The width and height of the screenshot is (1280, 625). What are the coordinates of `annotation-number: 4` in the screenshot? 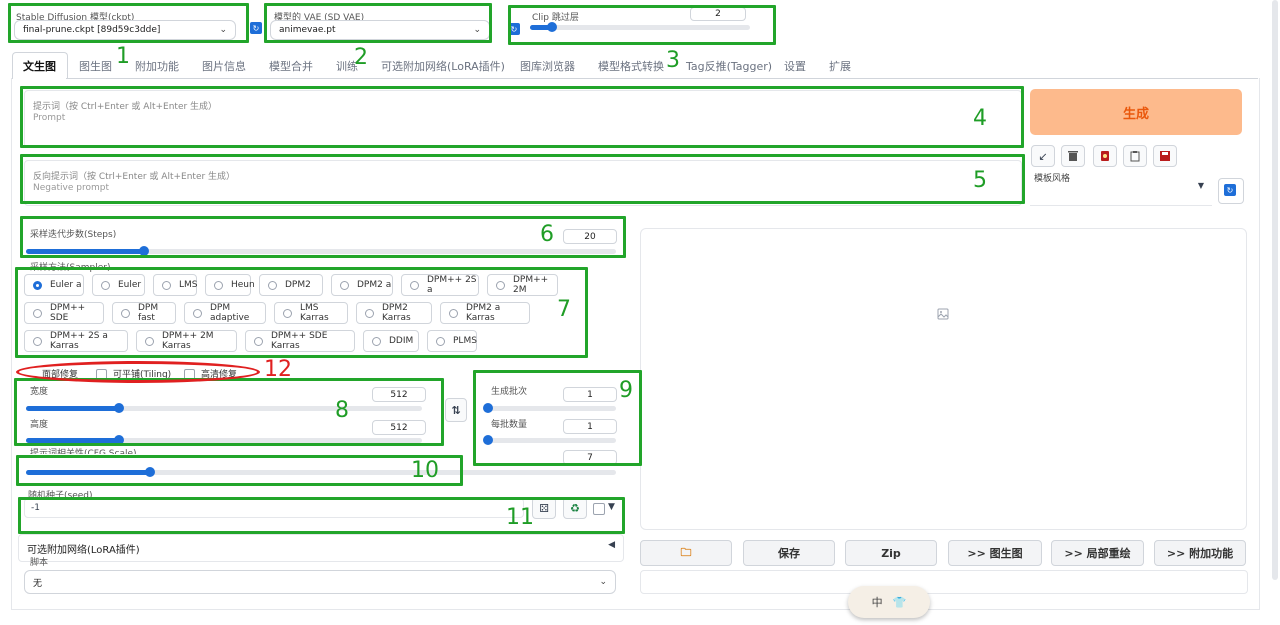 It's located at (980, 118).